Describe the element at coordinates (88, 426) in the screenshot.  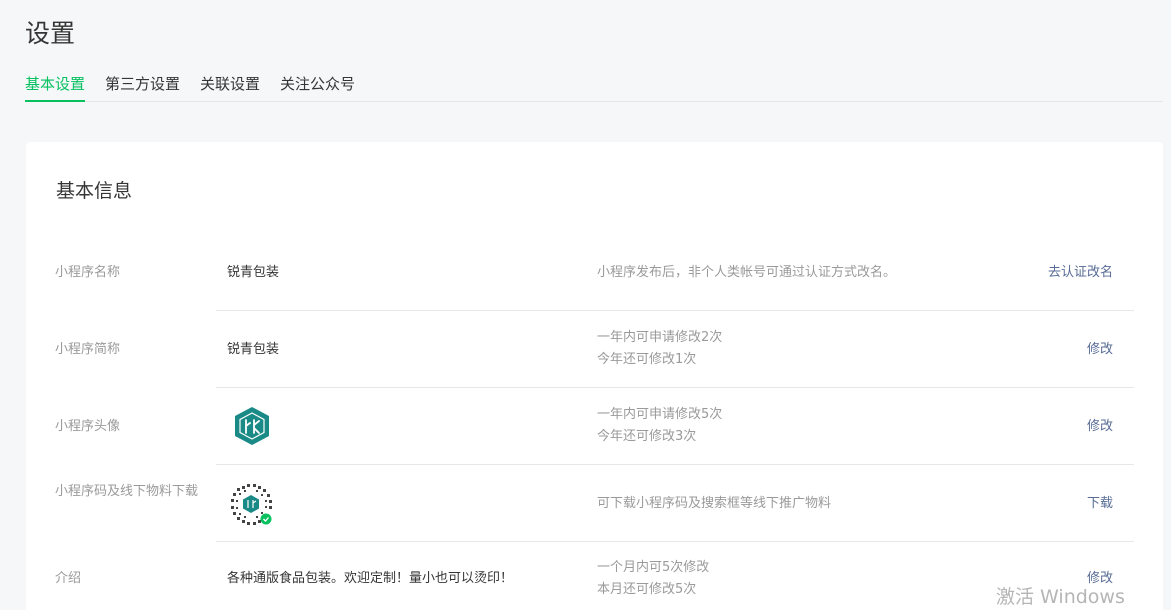
I see `row-label: 小程序头像` at that location.